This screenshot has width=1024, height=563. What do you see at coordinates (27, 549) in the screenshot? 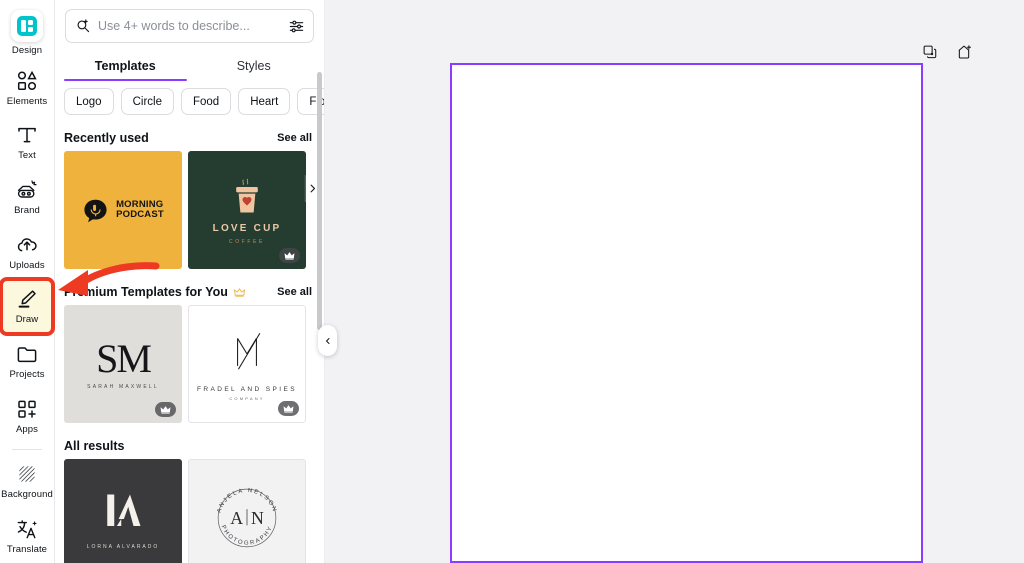
I see `sidebar-item-label: Translate` at bounding box center [27, 549].